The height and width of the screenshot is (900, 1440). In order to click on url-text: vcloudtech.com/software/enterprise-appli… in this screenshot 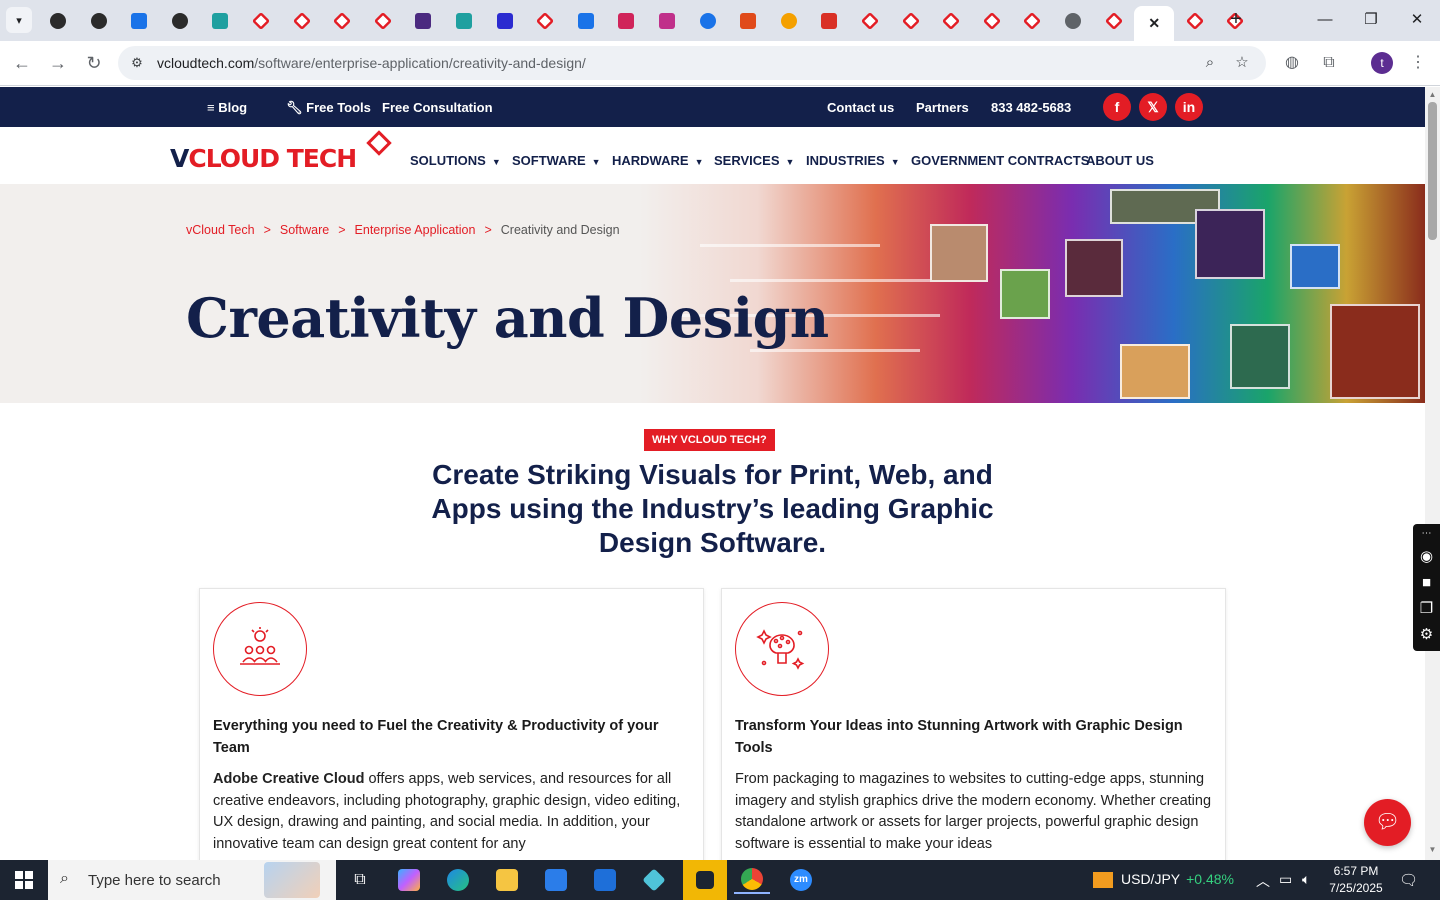, I will do `click(371, 63)`.